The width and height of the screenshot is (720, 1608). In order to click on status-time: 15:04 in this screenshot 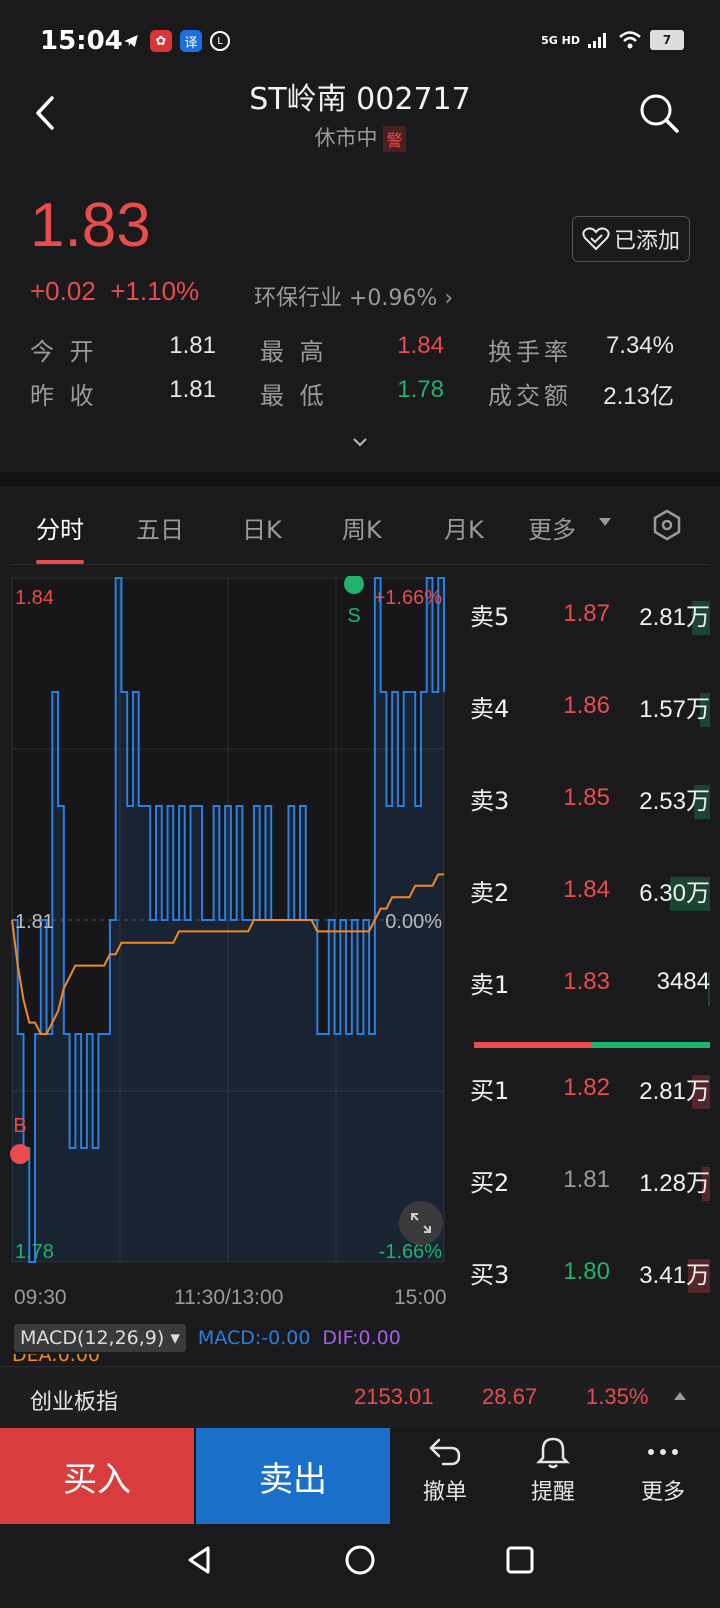, I will do `click(81, 41)`.